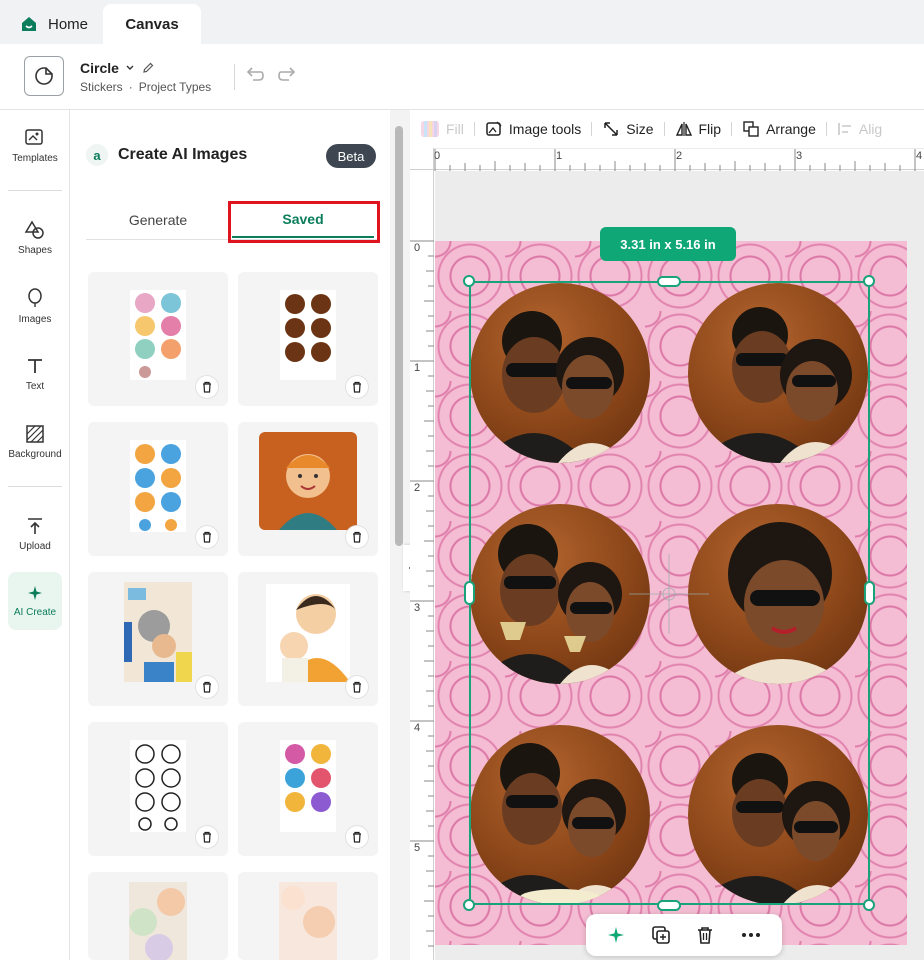 The width and height of the screenshot is (924, 960). Describe the element at coordinates (462, 22) in the screenshot. I see `tab-strip: Home Canvas` at that location.